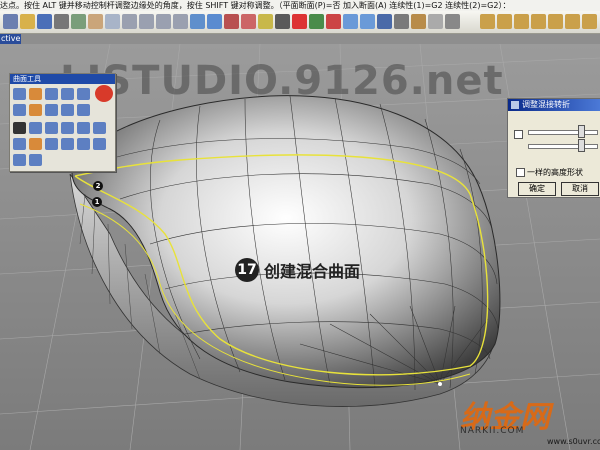 Image resolution: width=600 pixels, height=450 pixels. What do you see at coordinates (19, 144) in the screenshot?
I see `match-surface-icon` at bounding box center [19, 144].